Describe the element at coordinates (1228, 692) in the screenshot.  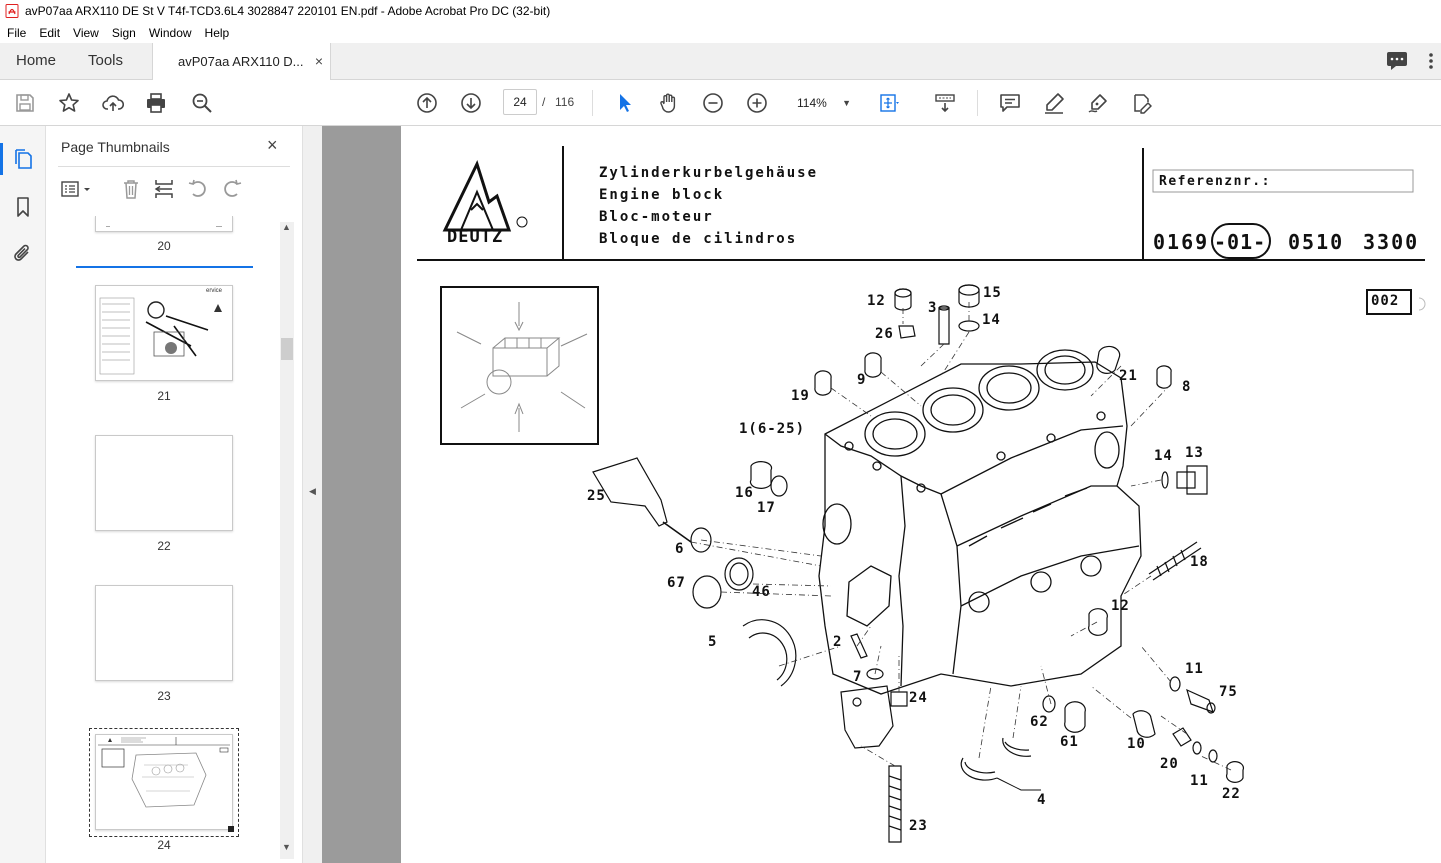
I see `callout-label: 75` at that location.